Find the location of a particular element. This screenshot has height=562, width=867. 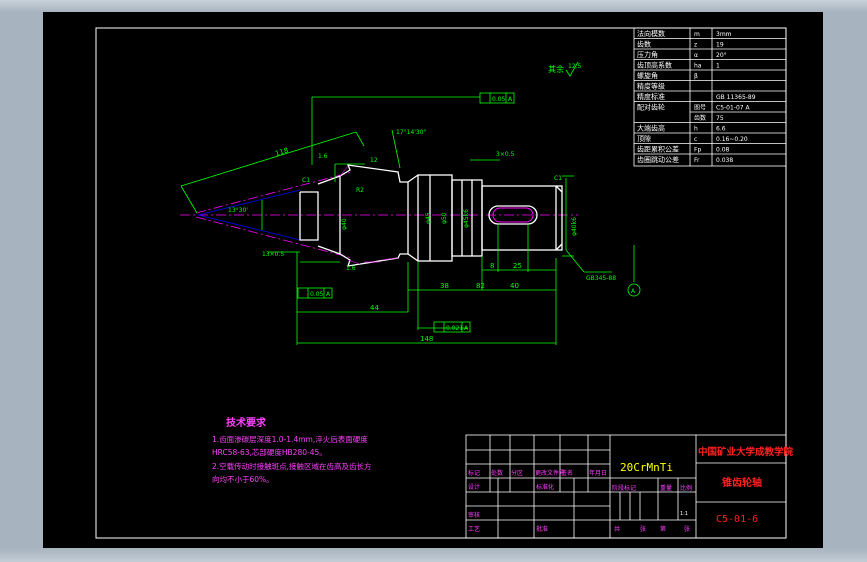

dim-dia-50: φ50 is located at coordinates (444, 218).